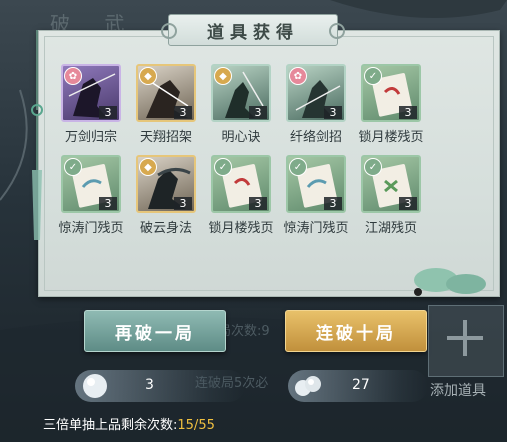 The width and height of the screenshot is (507, 442). I want to click on item-label: 天翔招架, so click(165, 137).